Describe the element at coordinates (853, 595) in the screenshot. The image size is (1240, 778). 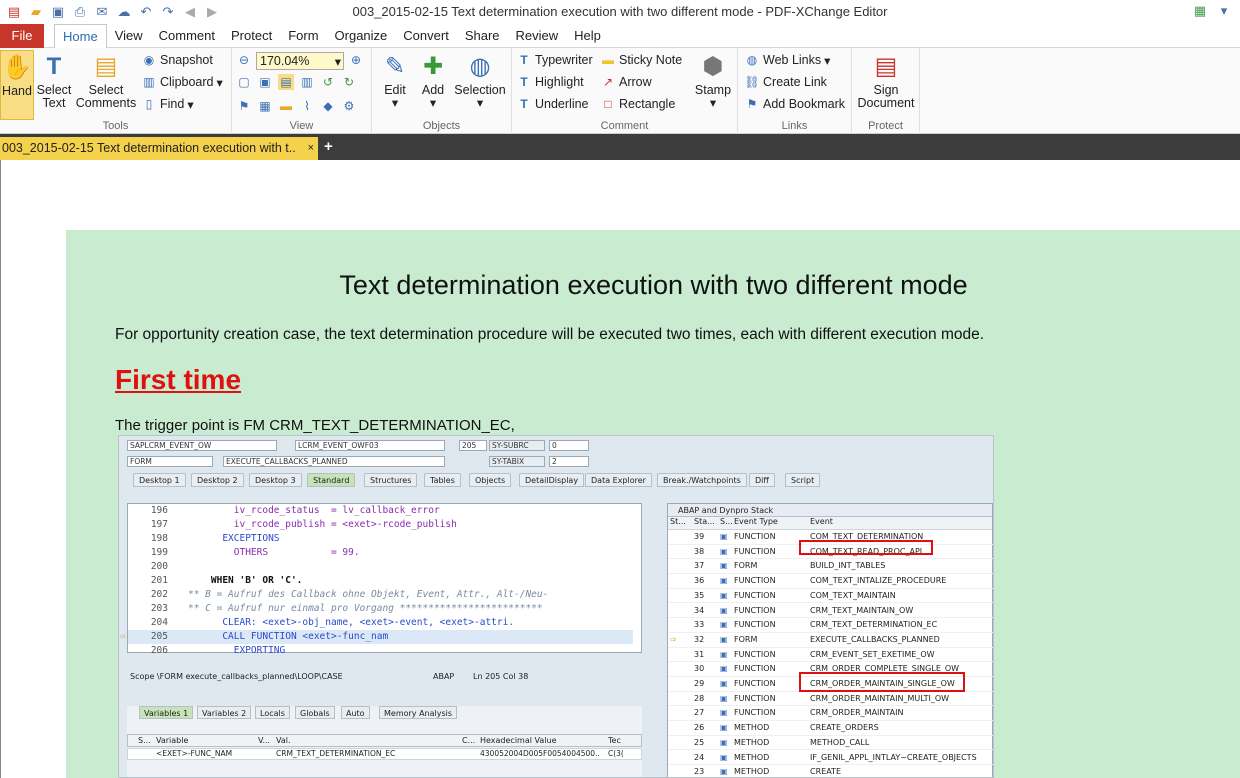
I see `stack-event: COM_TEXT_MAINTAIN` at that location.